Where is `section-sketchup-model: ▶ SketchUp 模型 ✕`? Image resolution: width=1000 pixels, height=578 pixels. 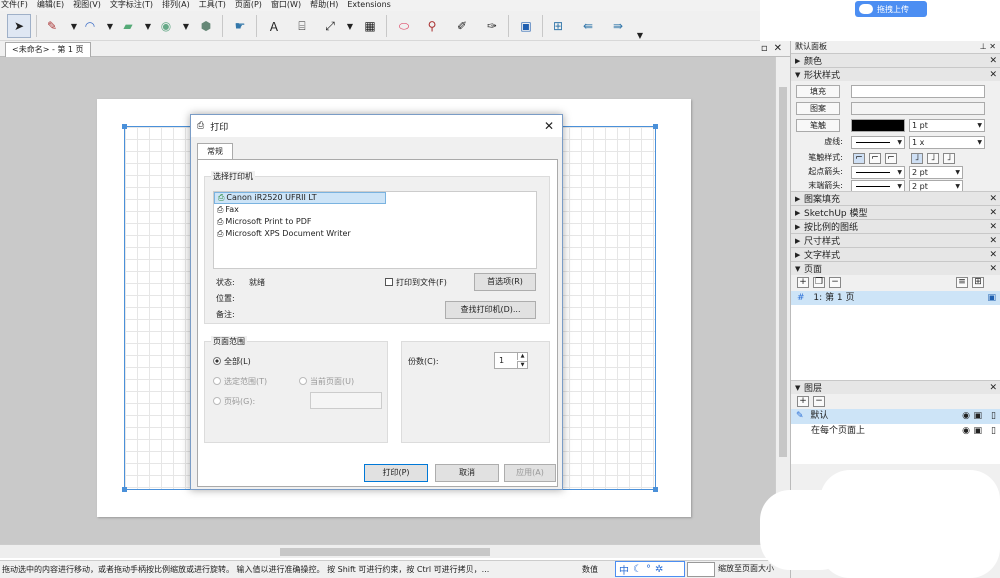 section-sketchup-model: ▶ SketchUp 模型 ✕ is located at coordinates (895, 212).